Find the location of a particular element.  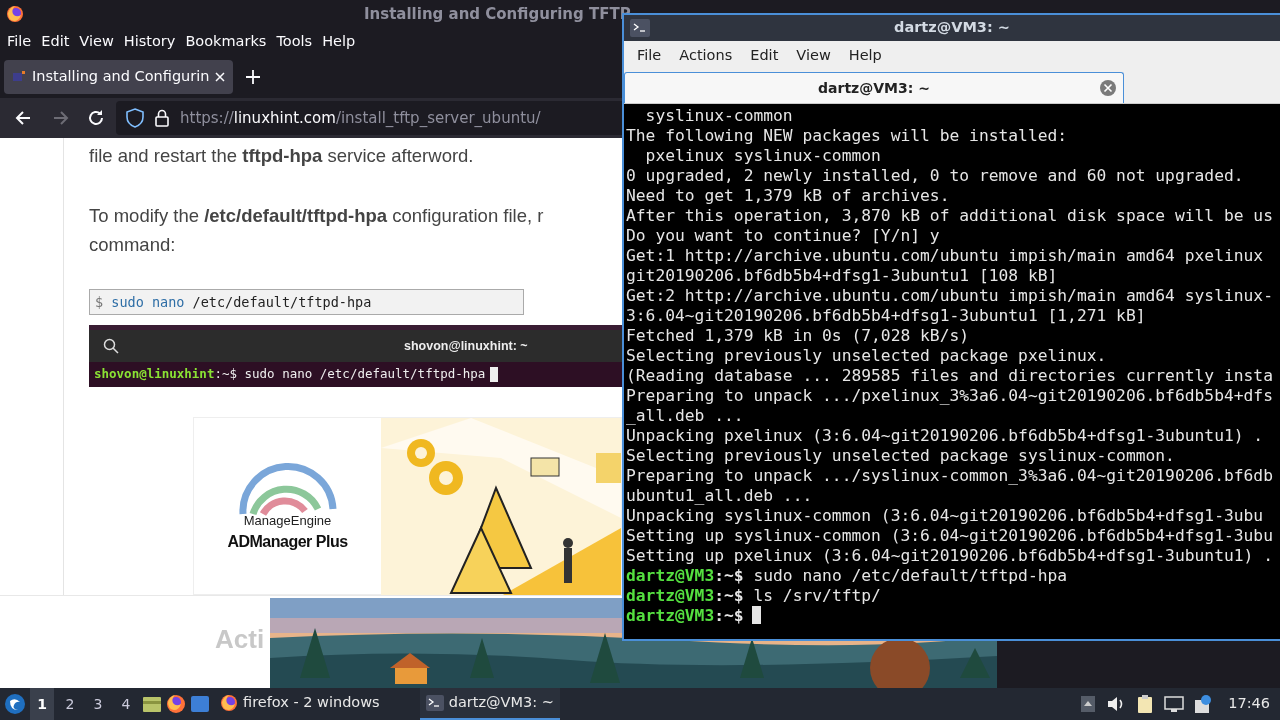

eject-icon is located at coordinates (1088, 704).